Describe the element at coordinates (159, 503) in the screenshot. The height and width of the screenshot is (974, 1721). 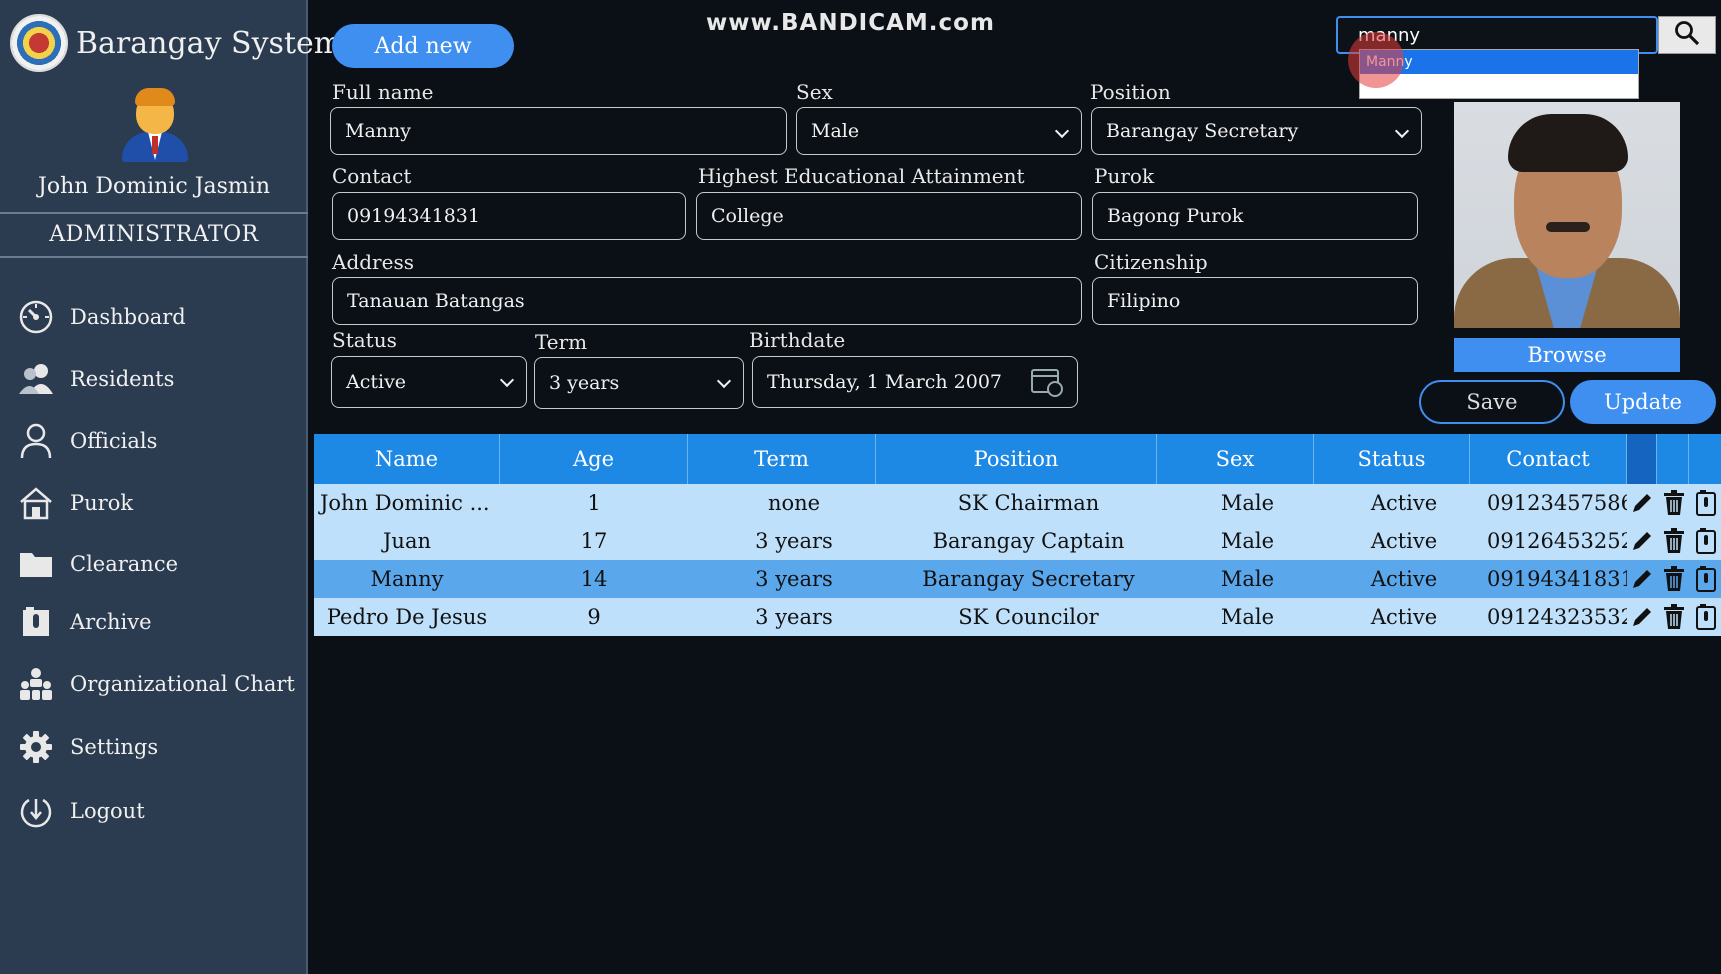
I see `nav-purok: Purok` at that location.